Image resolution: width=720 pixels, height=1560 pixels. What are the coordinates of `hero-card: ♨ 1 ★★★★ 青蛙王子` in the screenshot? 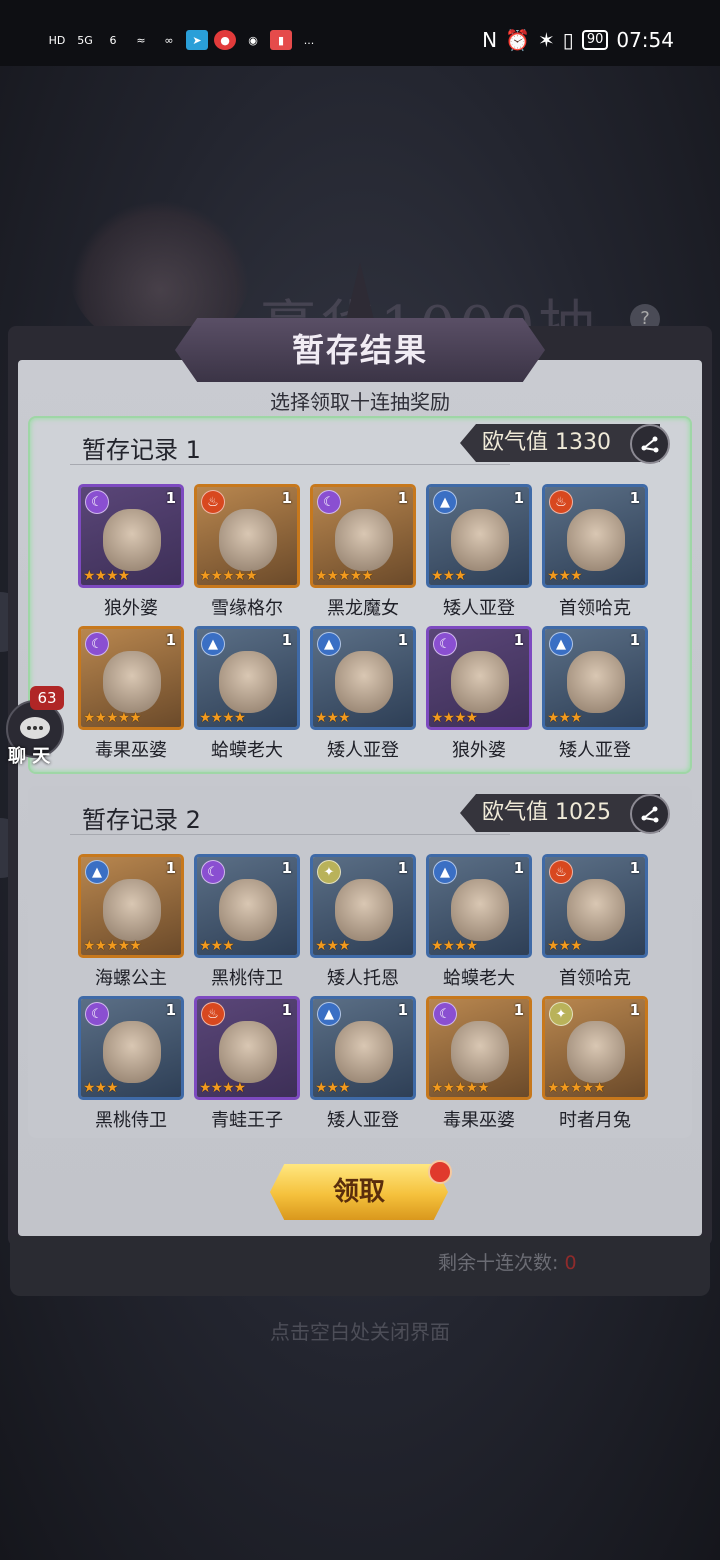 It's located at (247, 1064).